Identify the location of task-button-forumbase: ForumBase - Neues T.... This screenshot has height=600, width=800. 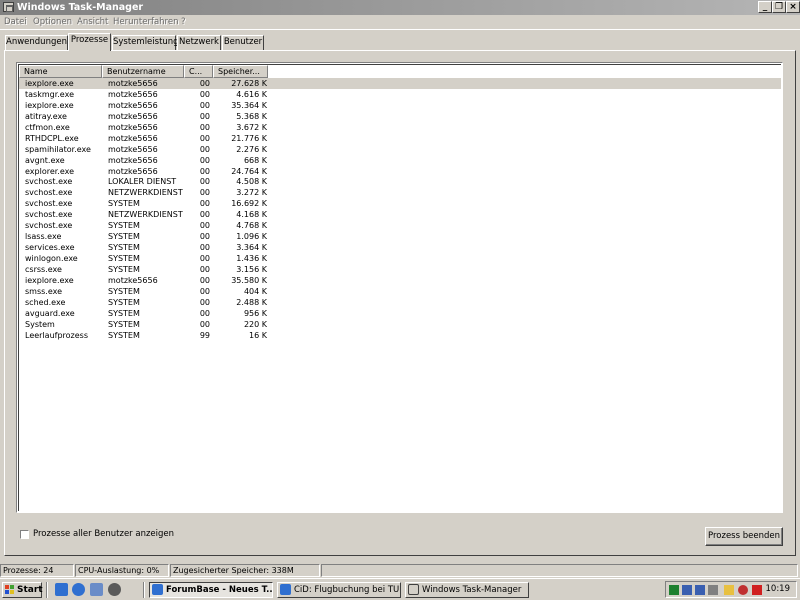
(211, 590).